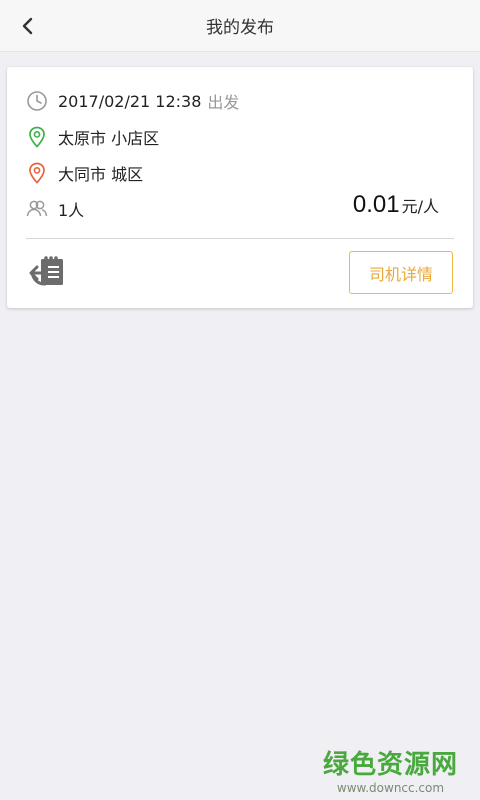  What do you see at coordinates (109, 138) in the screenshot?
I see `origin-text: 太原市 小店区` at bounding box center [109, 138].